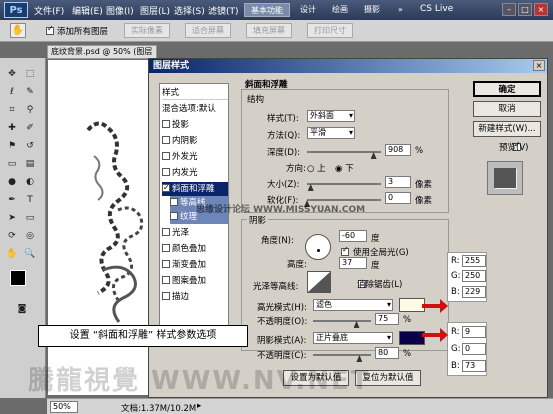 This screenshot has width=553, height=414. Describe the element at coordinates (319, 282) in the screenshot. I see `gloss-contour-preview` at that location.